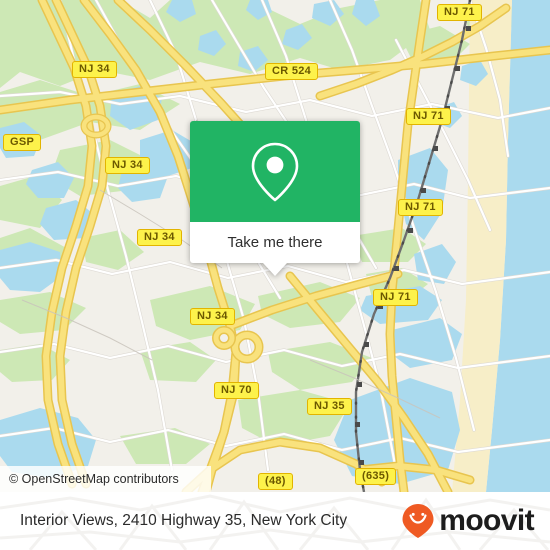 The height and width of the screenshot is (550, 550). What do you see at coordinates (292, 71) in the screenshot?
I see `shield-cr-524: CR 524` at bounding box center [292, 71].